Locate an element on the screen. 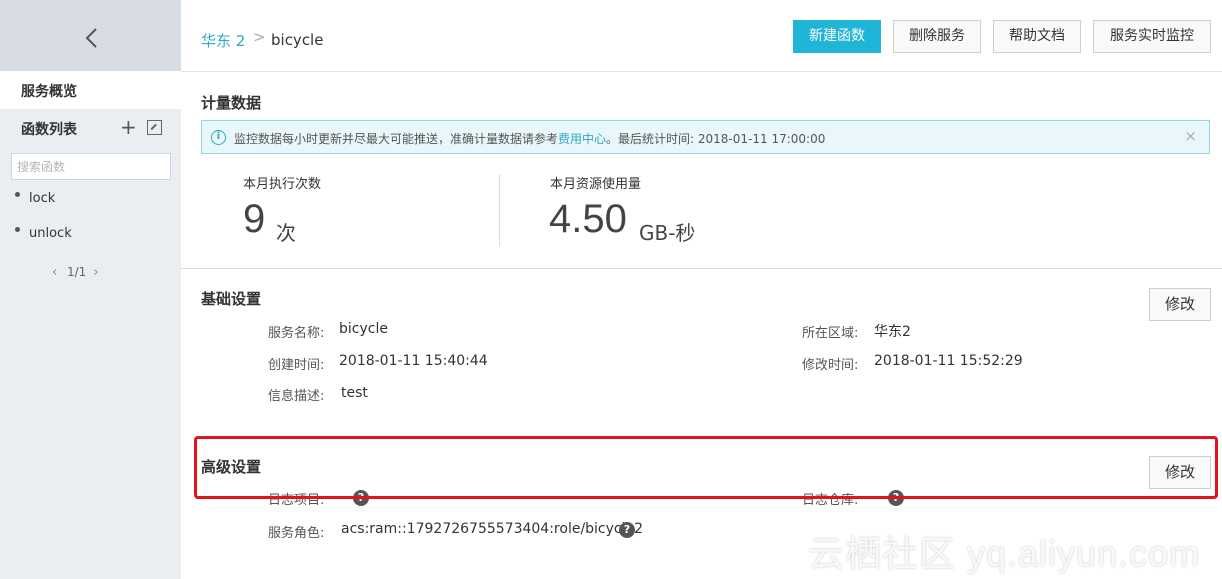  notice-prefix: 监控数据每小时更新并尽最大可能推送，准确计量数据请参考 is located at coordinates (396, 139).